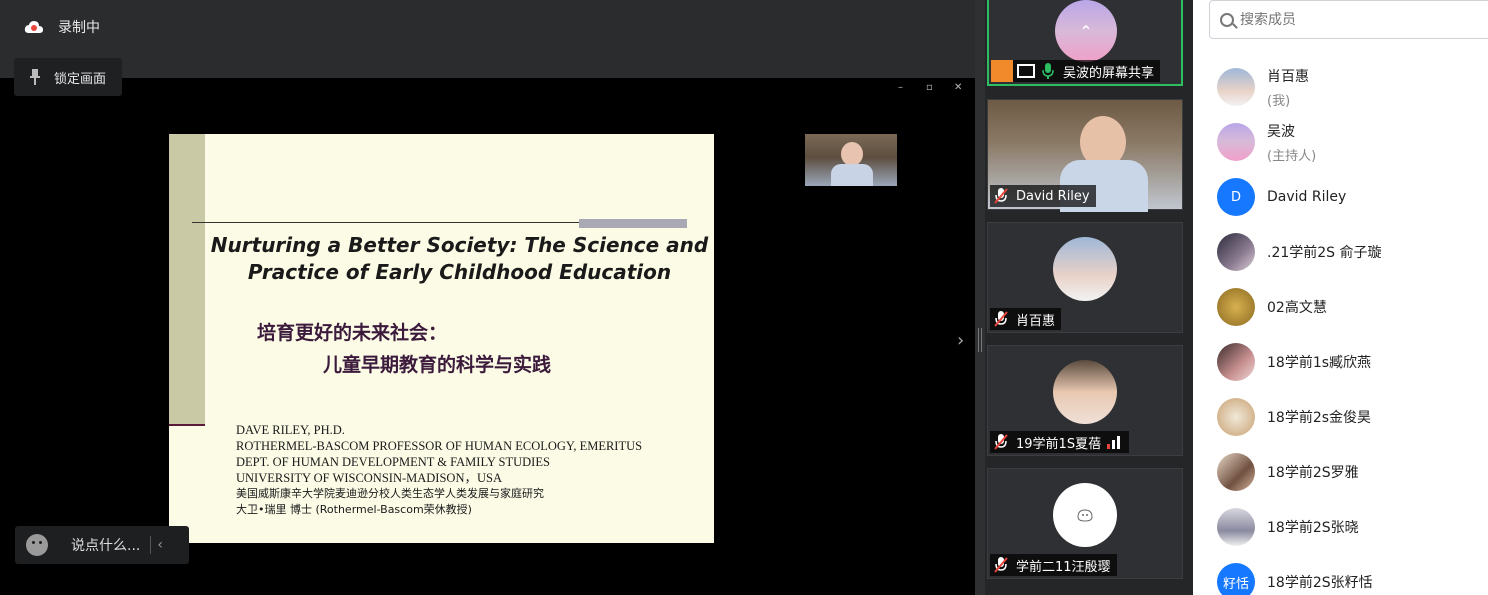 This screenshot has height=595, width=1488. I want to click on search-icon, so click(1227, 19).